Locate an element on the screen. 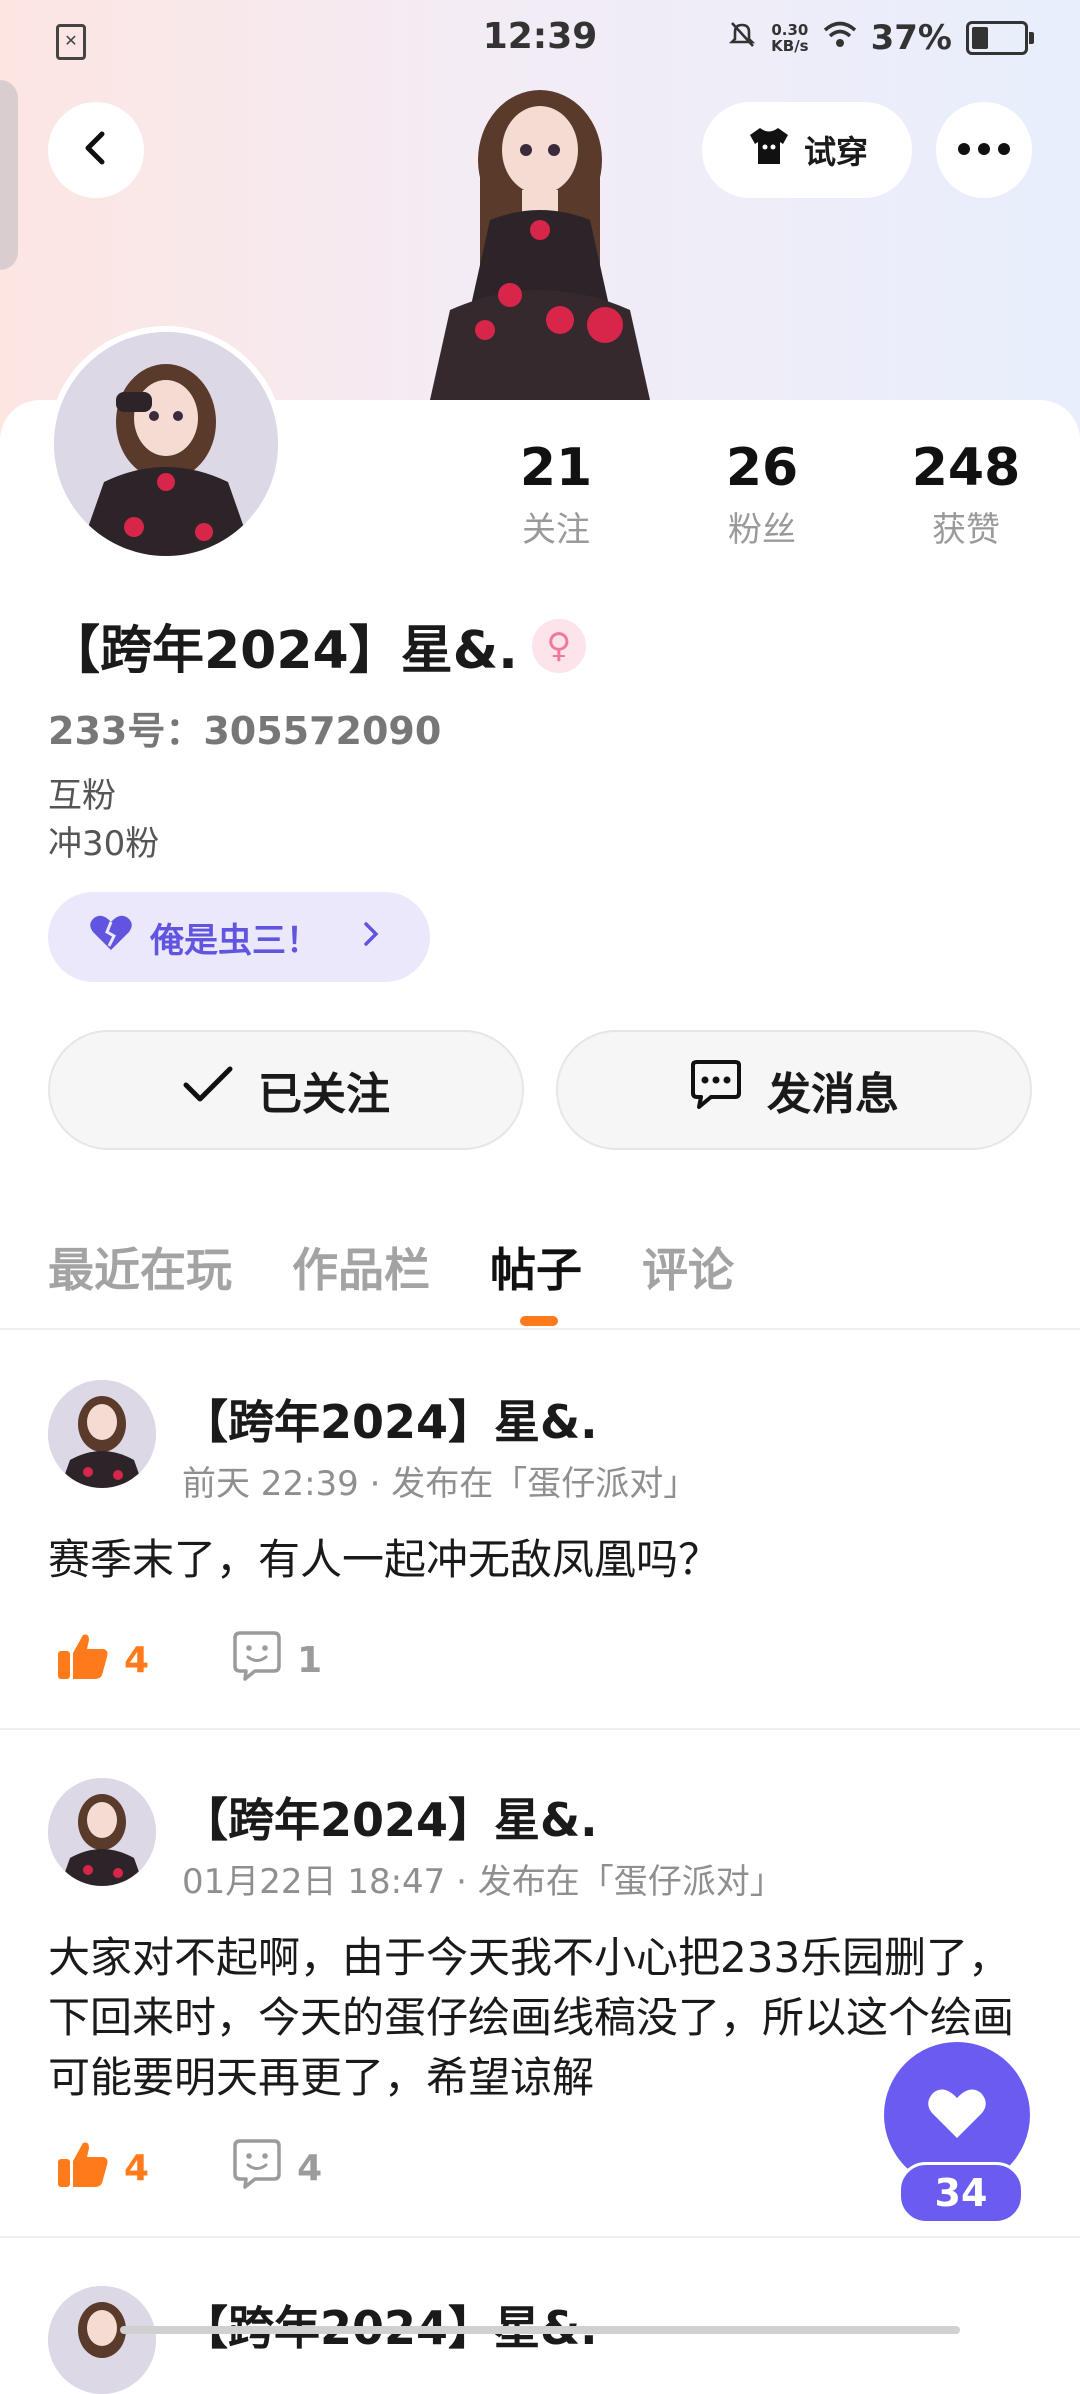 Image resolution: width=1080 pixels, height=2394 pixels. chevron-left-icon is located at coordinates (96, 150).